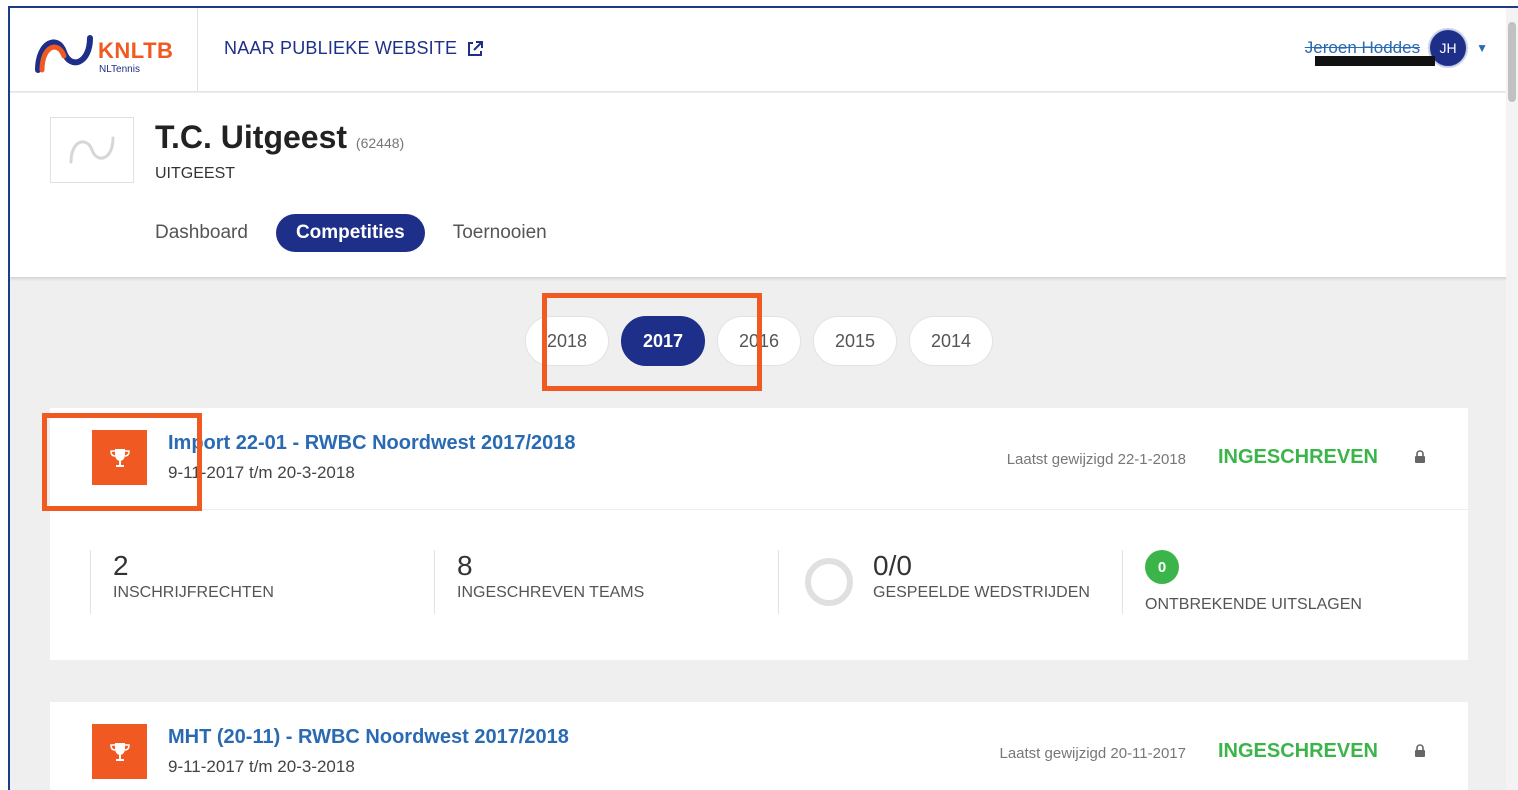 The height and width of the screenshot is (790, 1518). I want to click on tab-toernooien: Toernooien, so click(500, 233).